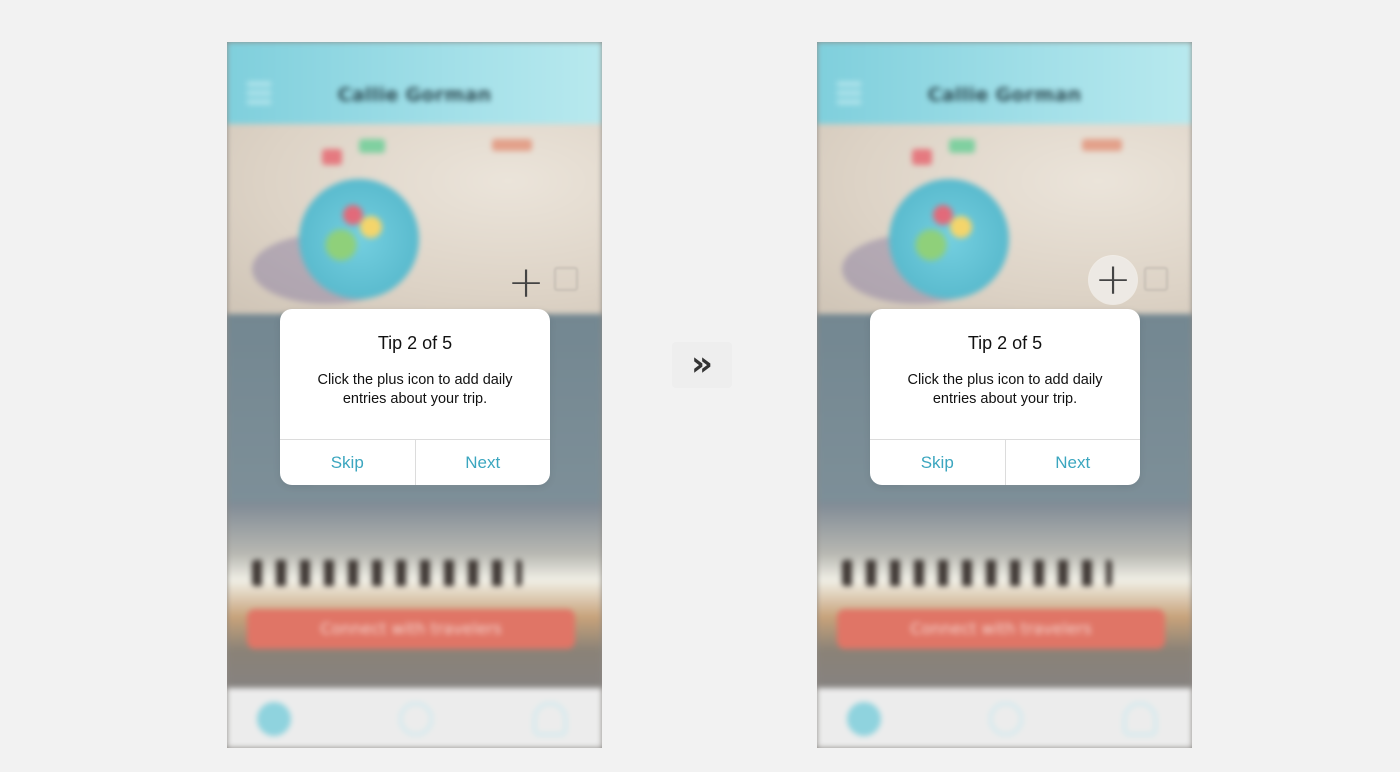 Image resolution: width=1400 pixels, height=772 pixels. I want to click on plus-icon-highlighted: +, so click(1113, 280).